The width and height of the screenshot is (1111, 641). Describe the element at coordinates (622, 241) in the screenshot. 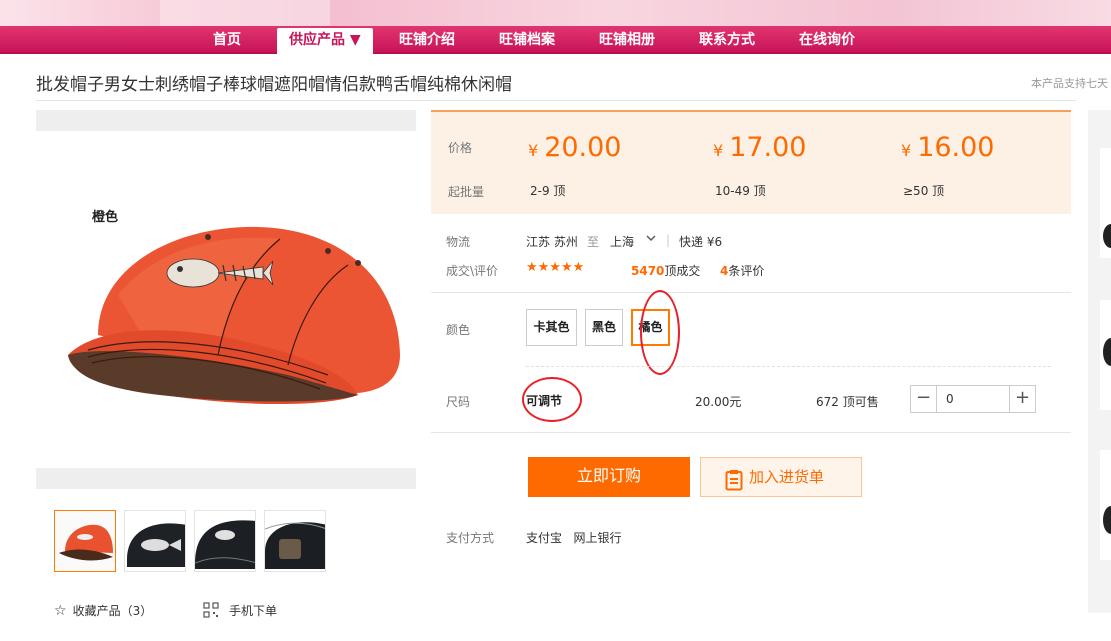

I see `logistics-destination: 上海` at that location.